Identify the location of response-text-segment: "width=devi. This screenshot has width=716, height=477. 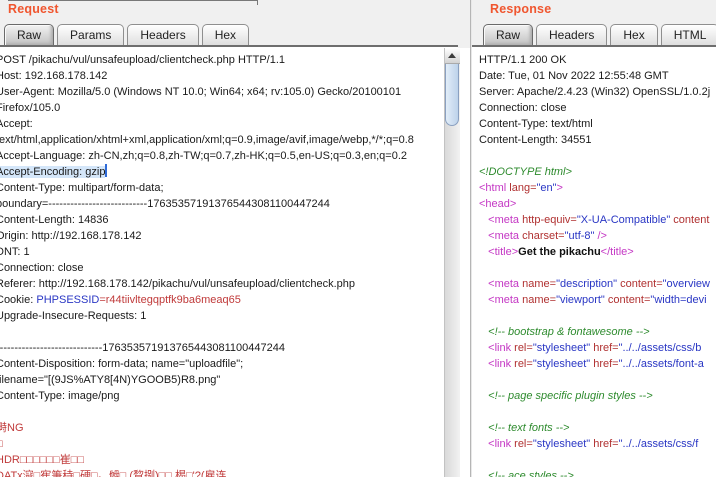
(678, 300).